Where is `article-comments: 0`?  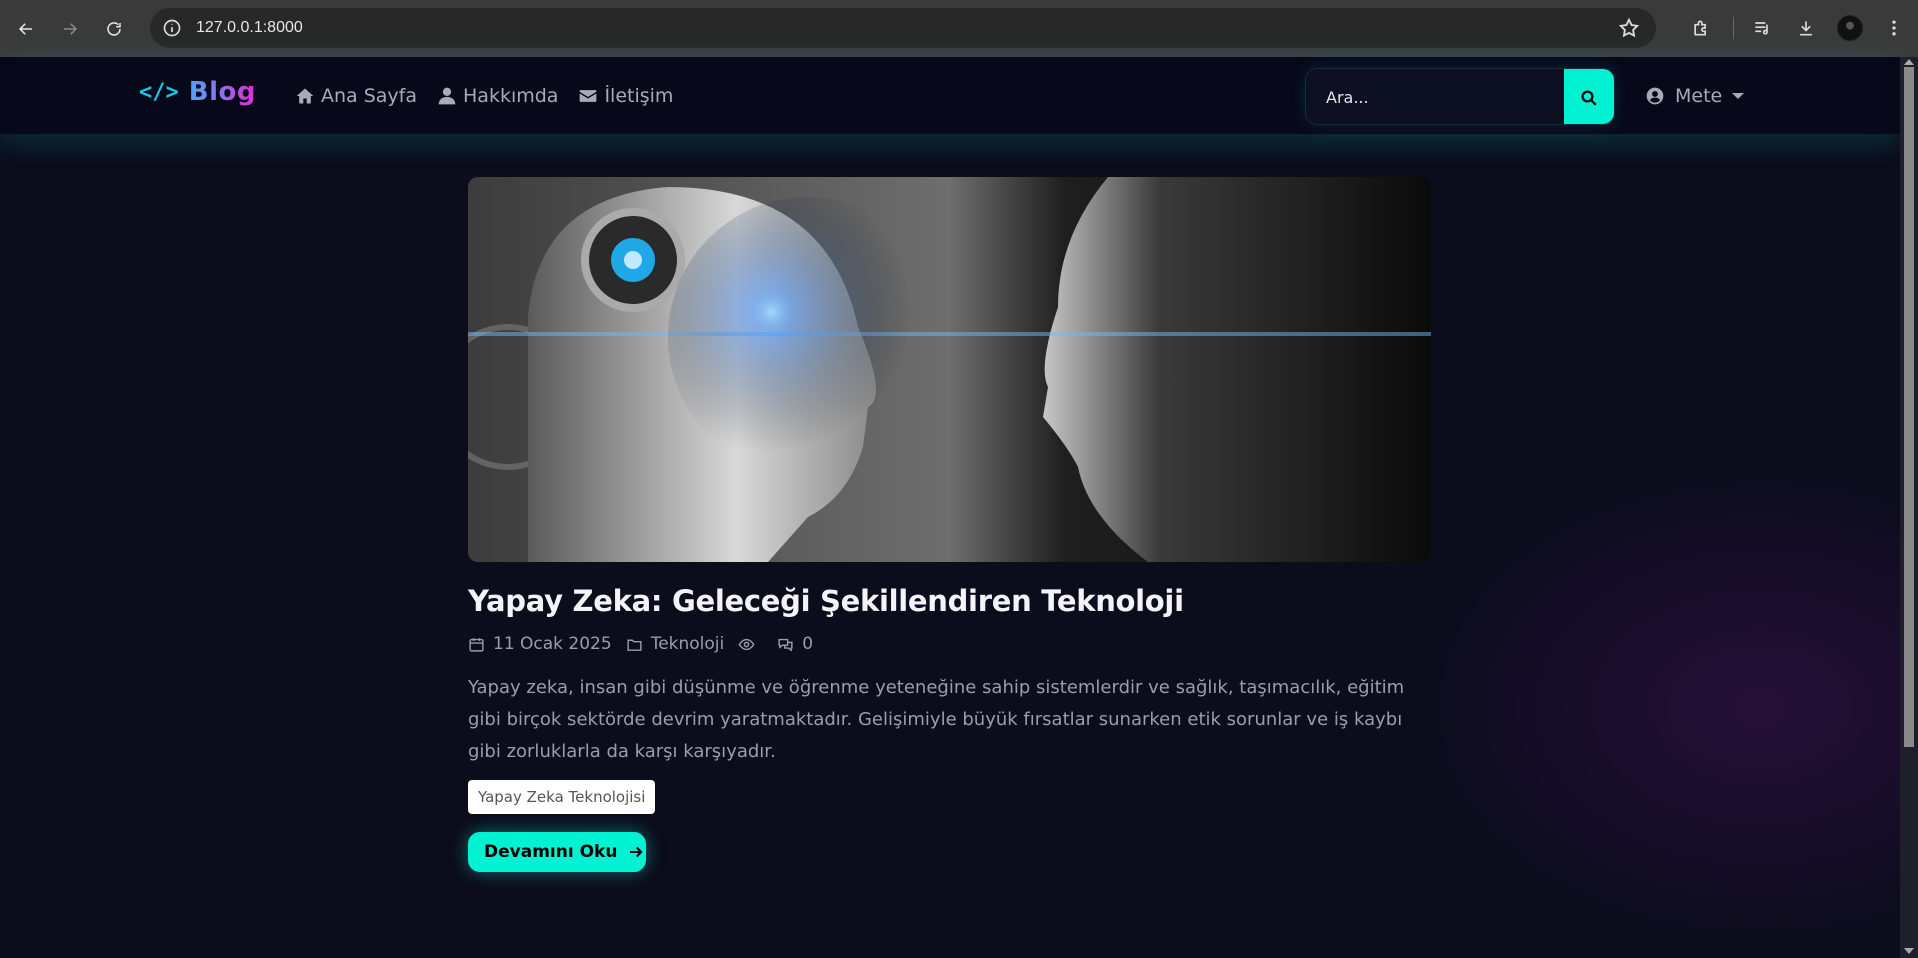
article-comments: 0 is located at coordinates (795, 644).